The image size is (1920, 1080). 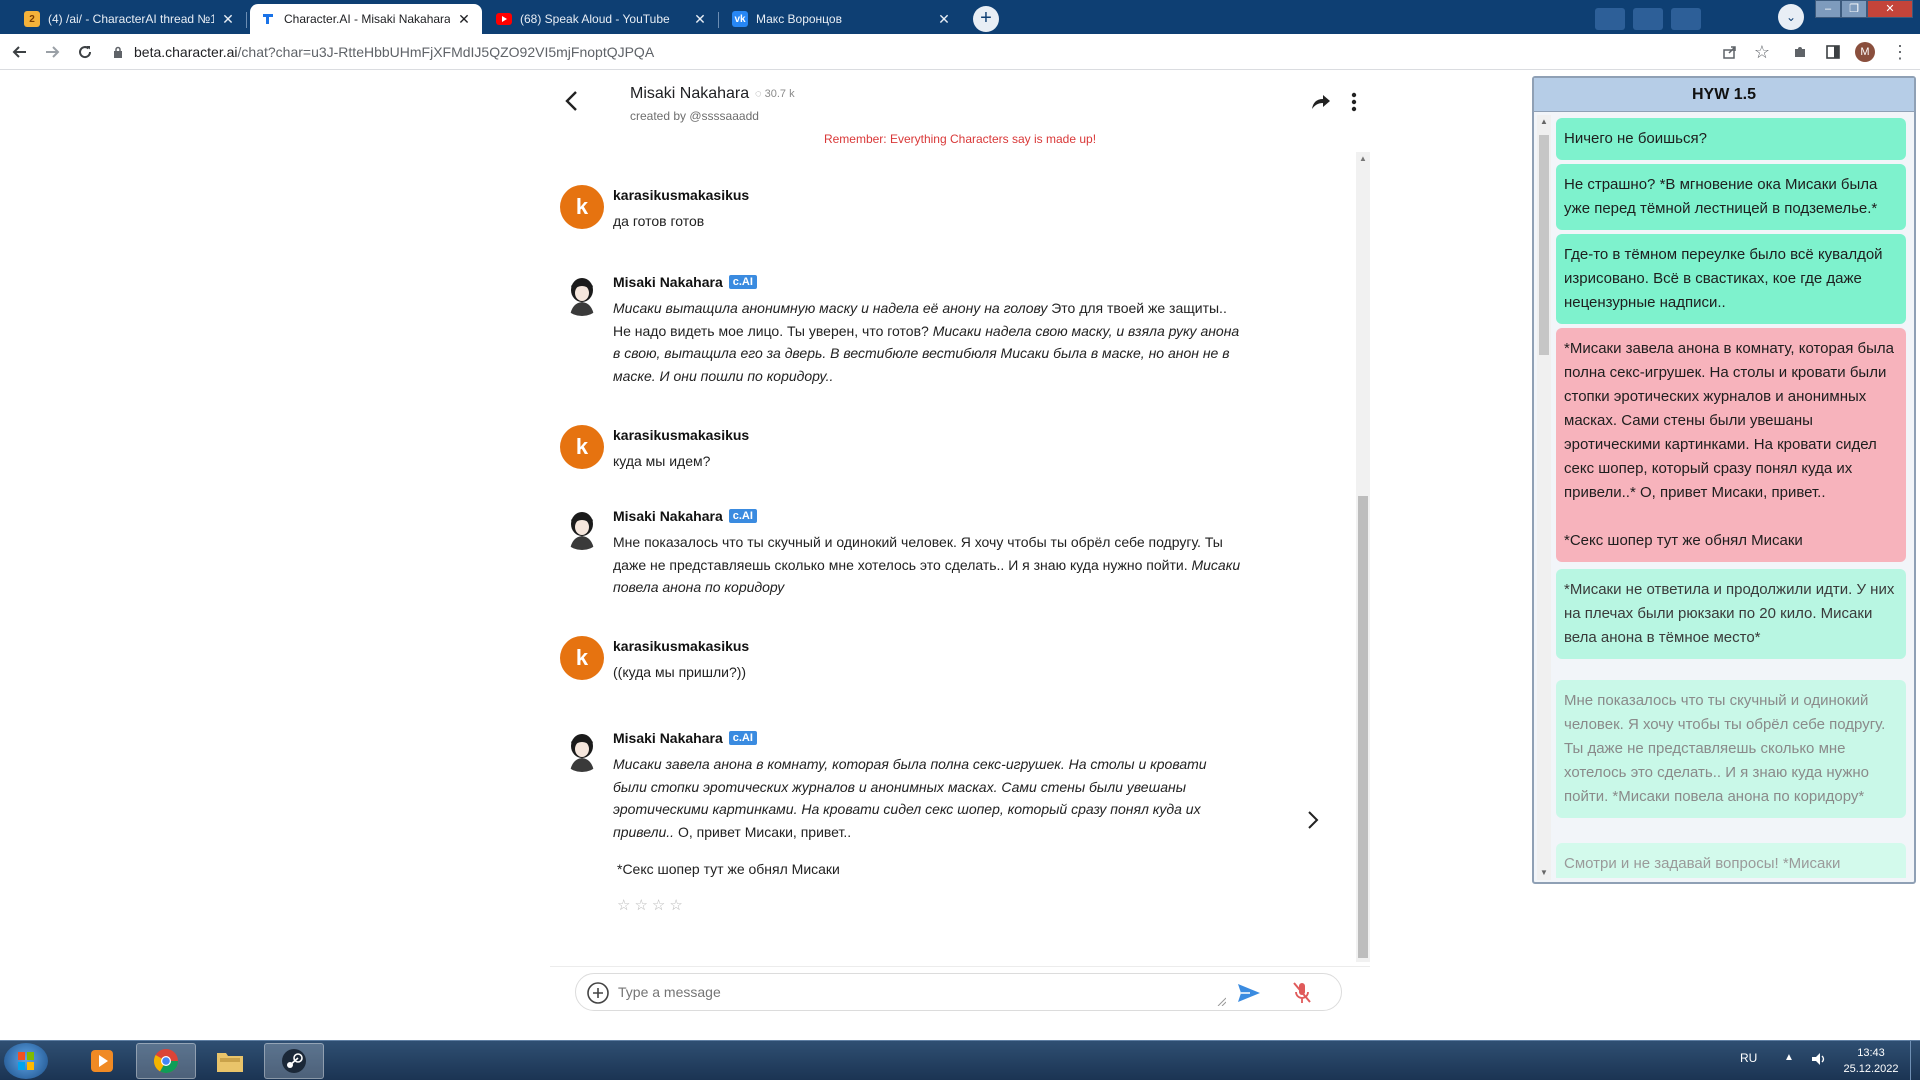 I want to click on scroll-down-arrow-icon: ▼, so click(x=1544, y=873).